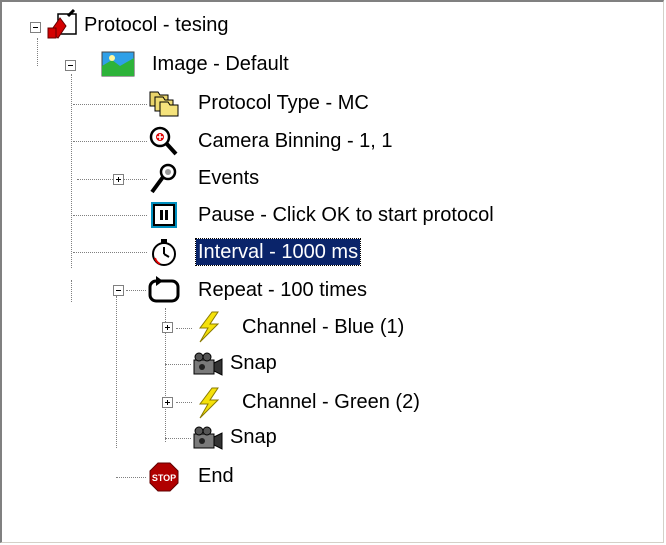 Image resolution: width=666 pixels, height=545 pixels. I want to click on tree-node-label: Channel - Green (2), so click(331, 402).